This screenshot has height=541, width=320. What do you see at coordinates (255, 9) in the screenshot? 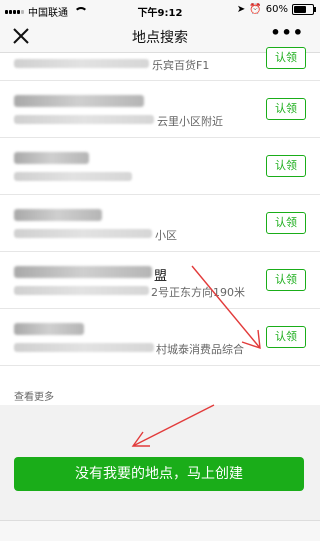
I see `alarm-icon: ⏰` at bounding box center [255, 9].